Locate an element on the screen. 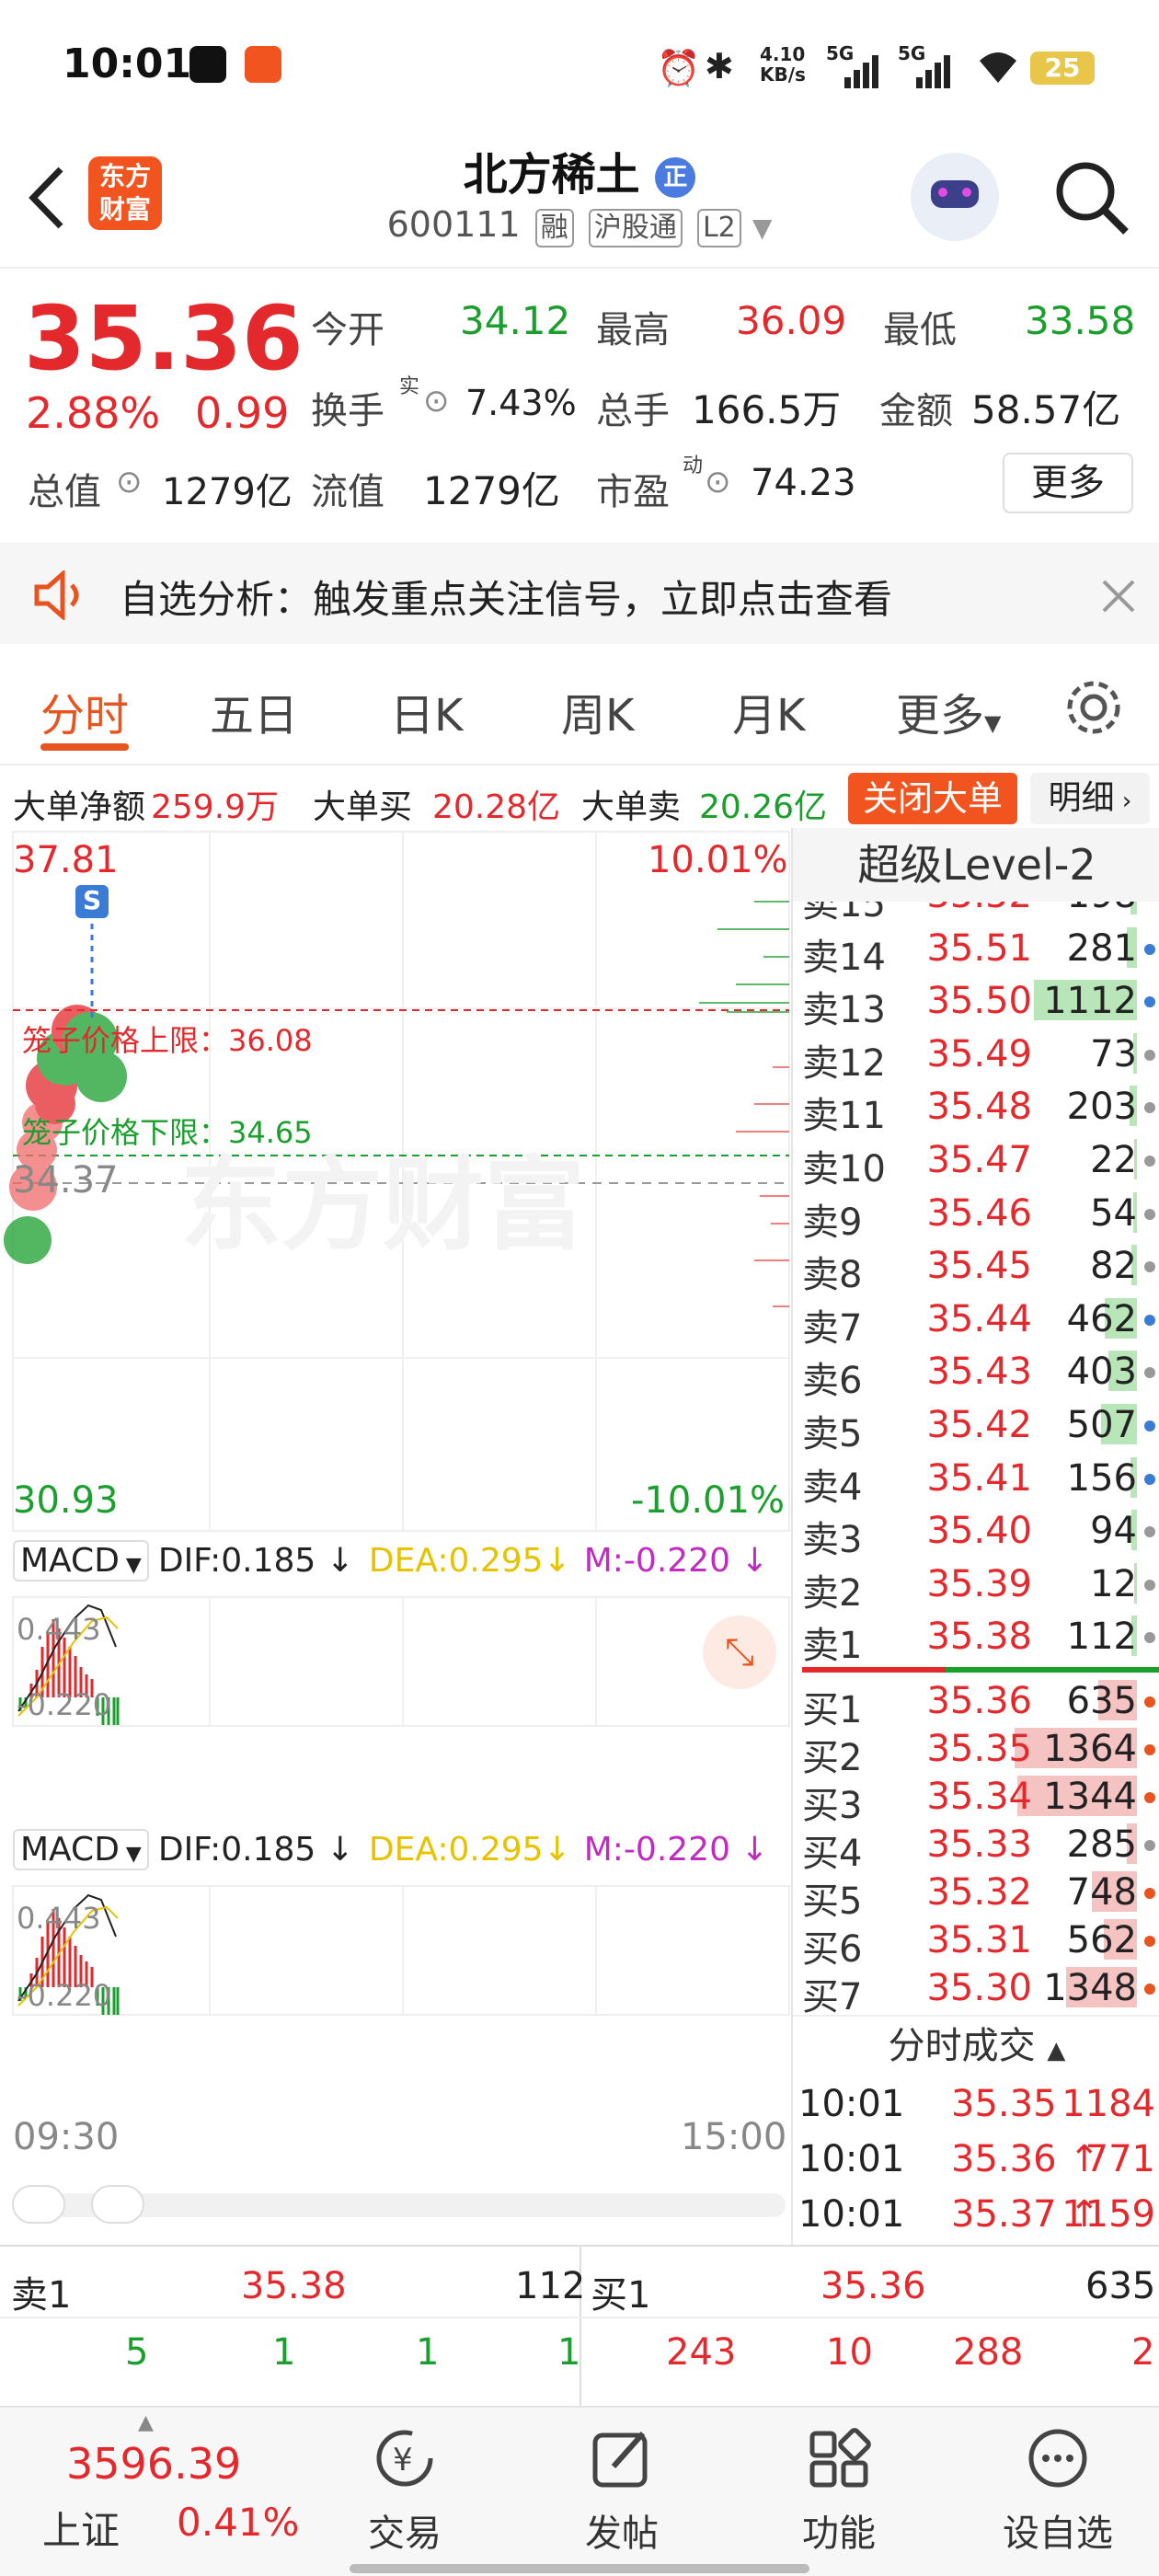 The image size is (1159, 2576). tag-margin: 融 is located at coordinates (554, 228).